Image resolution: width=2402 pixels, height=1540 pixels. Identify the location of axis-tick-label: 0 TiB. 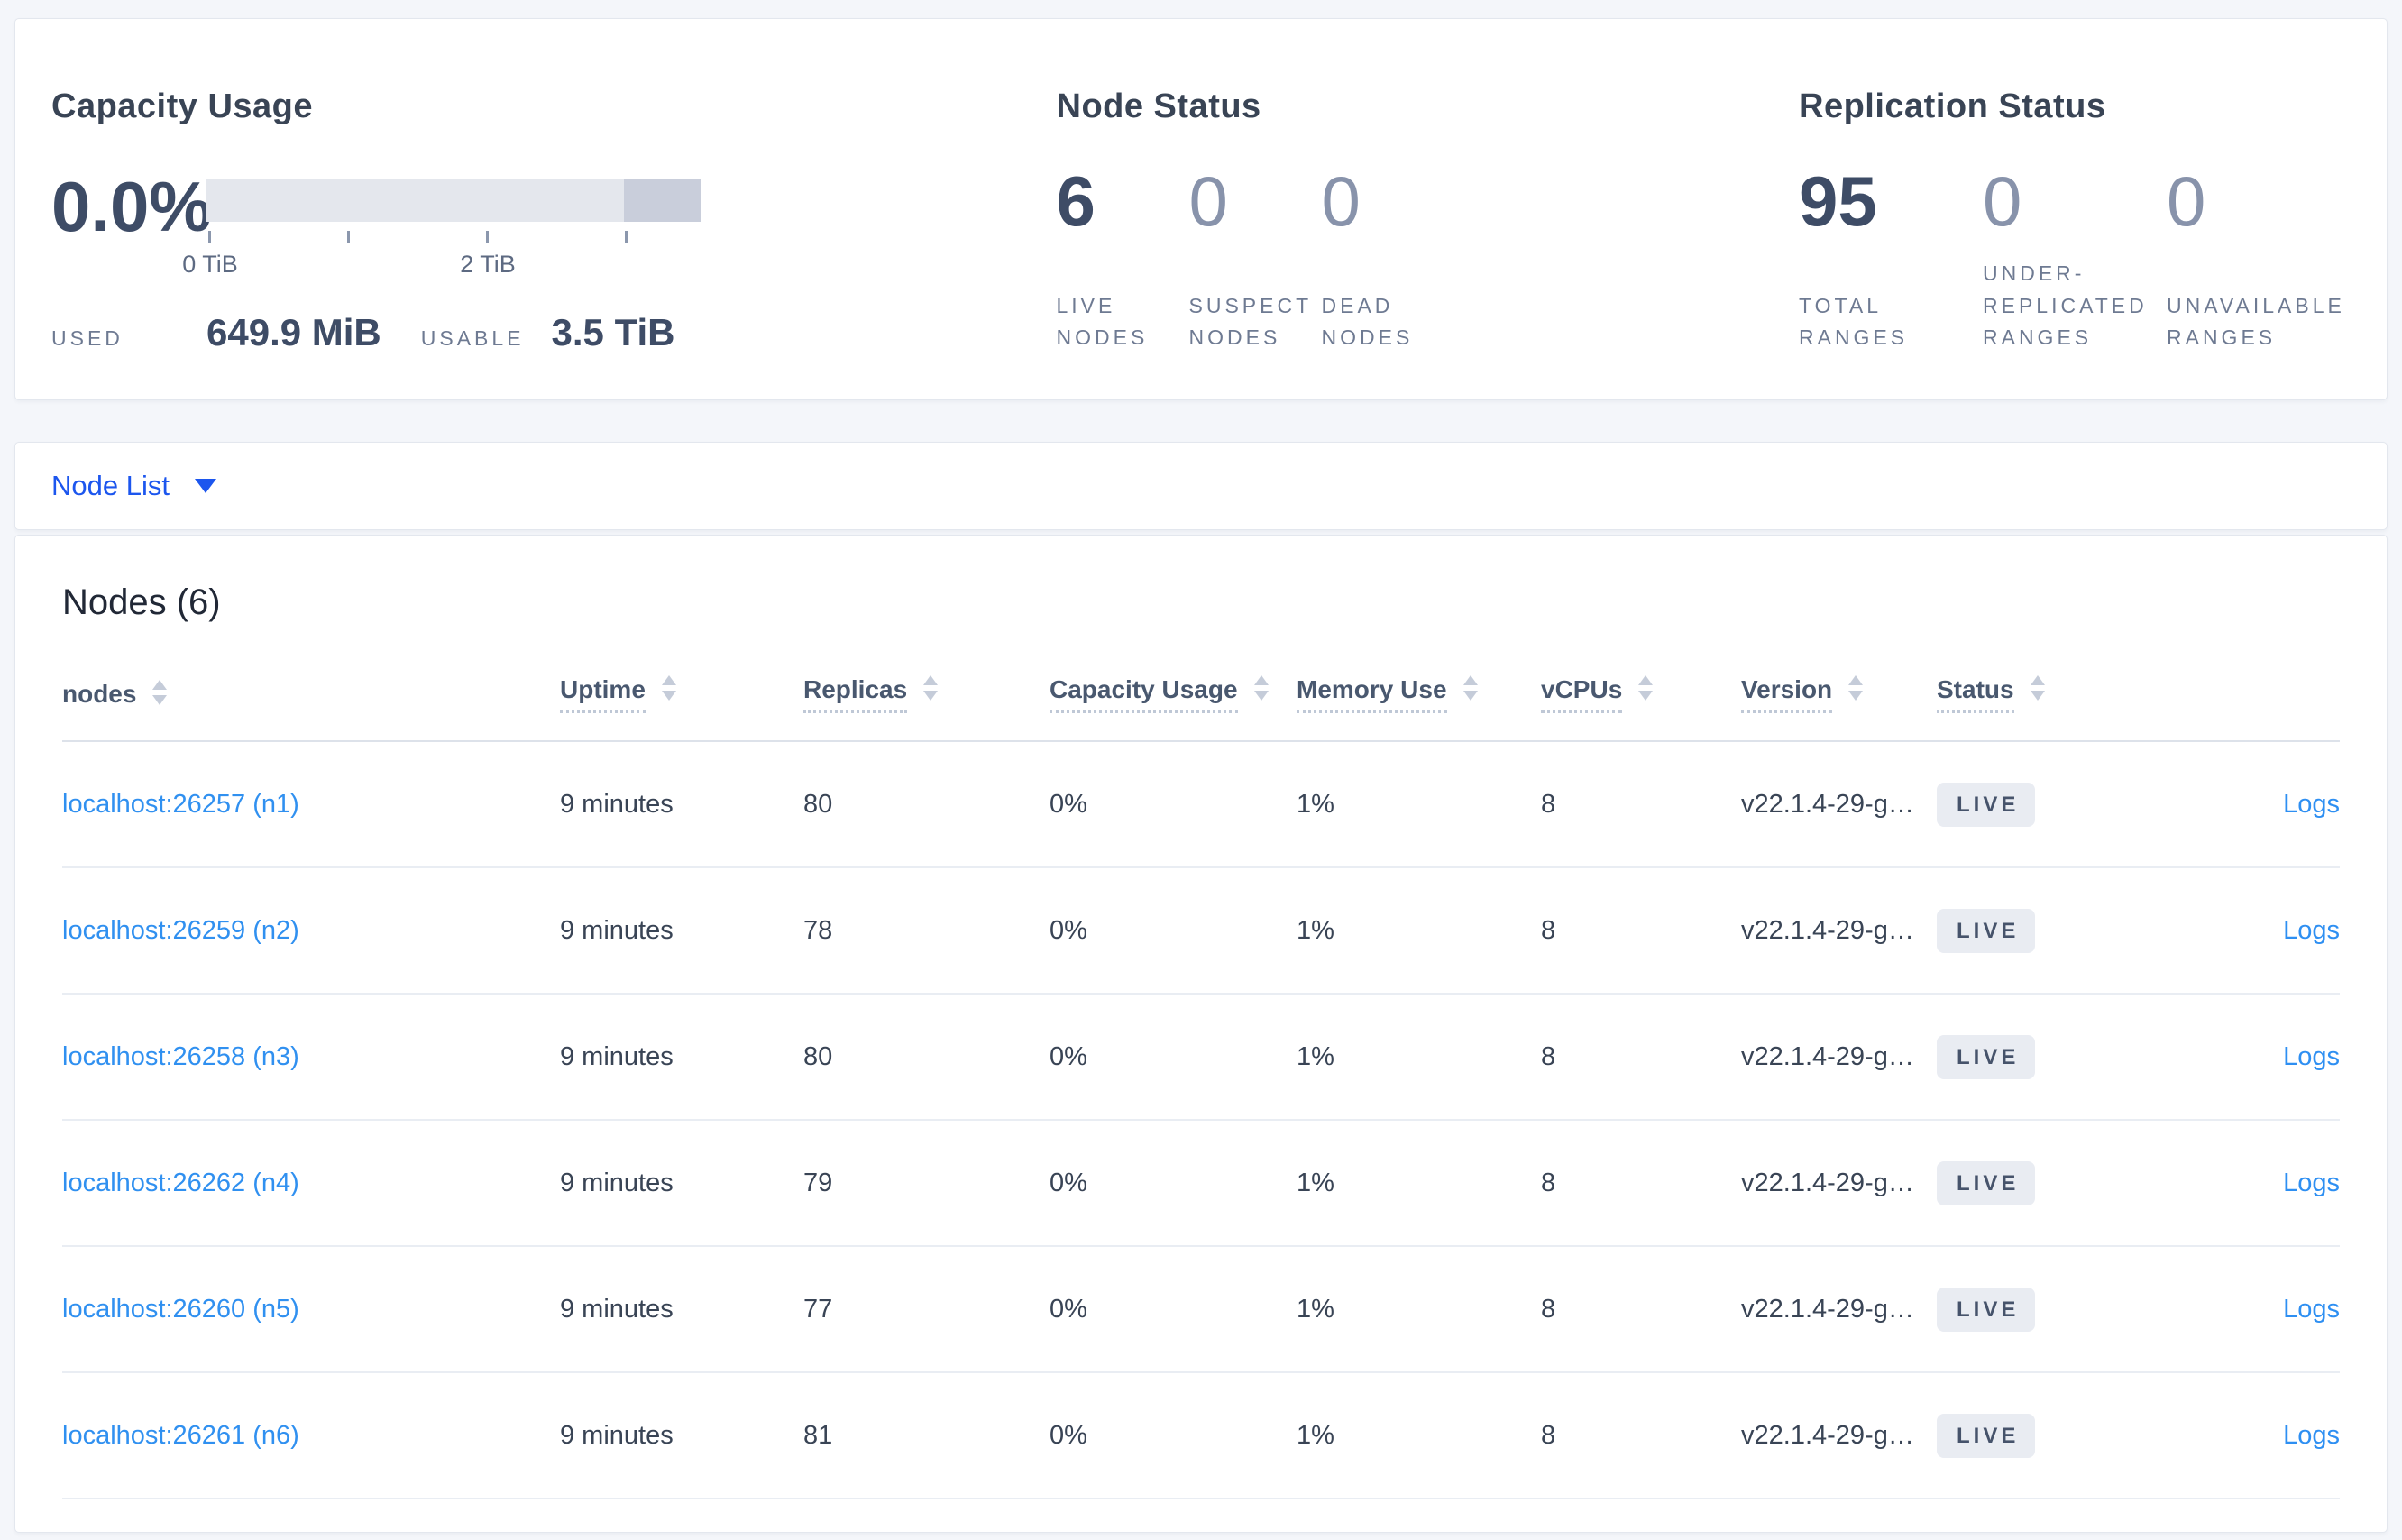
(210, 264).